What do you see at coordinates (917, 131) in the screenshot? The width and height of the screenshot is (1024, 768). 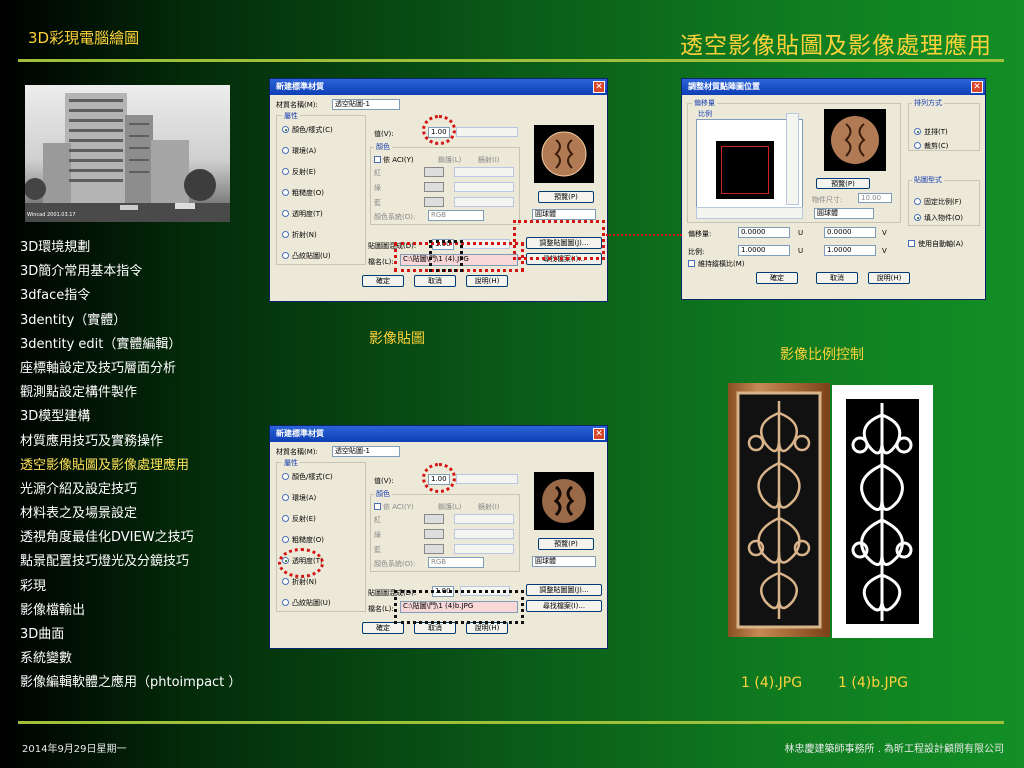 I see `tile-radio` at bounding box center [917, 131].